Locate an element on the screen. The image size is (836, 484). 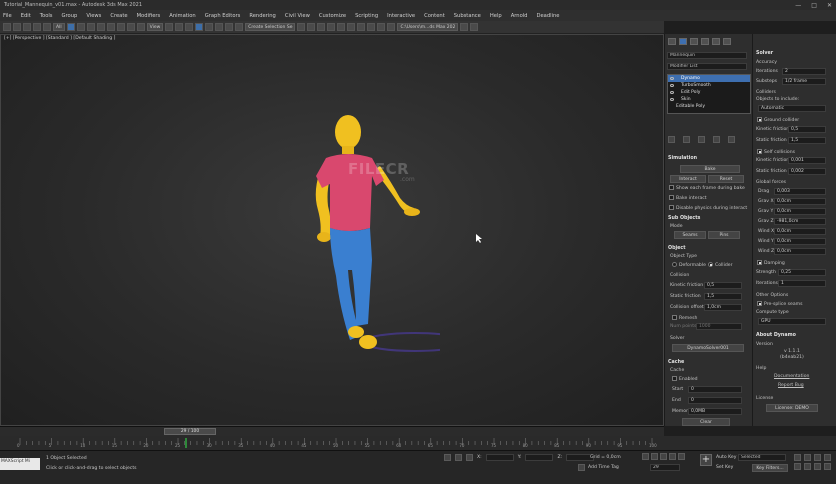
hierarchy-tab-icon is located at coordinates (694, 41).